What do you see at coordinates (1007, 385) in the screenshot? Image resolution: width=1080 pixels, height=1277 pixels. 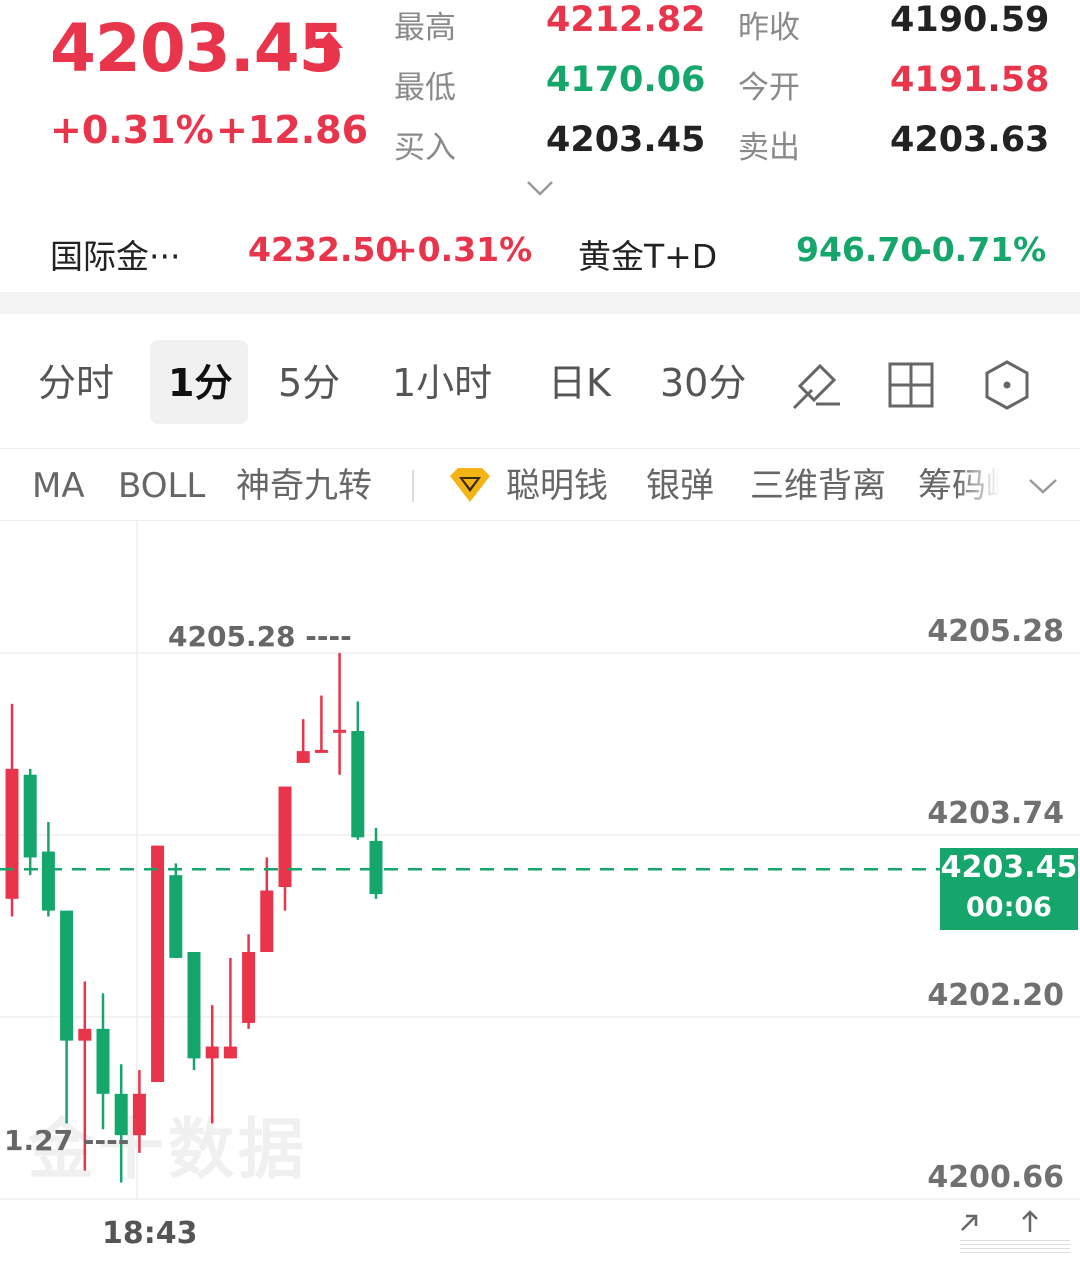 I see `hexagon-settings-icon` at bounding box center [1007, 385].